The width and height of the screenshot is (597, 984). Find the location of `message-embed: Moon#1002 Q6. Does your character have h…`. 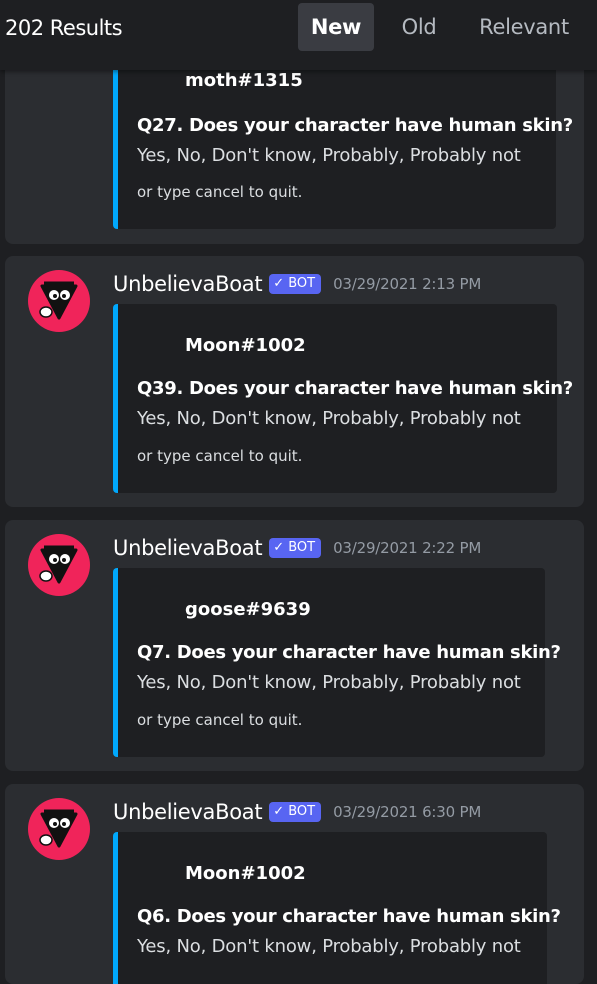

message-embed: Moon#1002 Q6. Does your character have h… is located at coordinates (337, 908).